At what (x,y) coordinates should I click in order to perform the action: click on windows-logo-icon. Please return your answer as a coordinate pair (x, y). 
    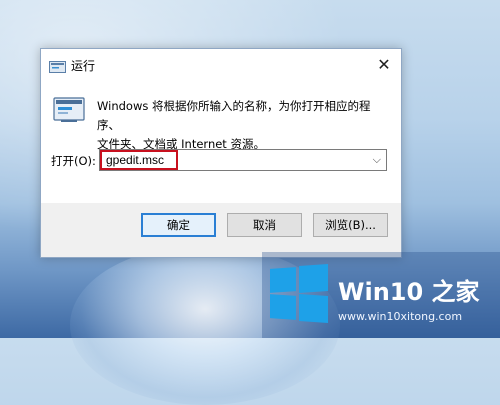
    Looking at the image, I should click on (299, 293).